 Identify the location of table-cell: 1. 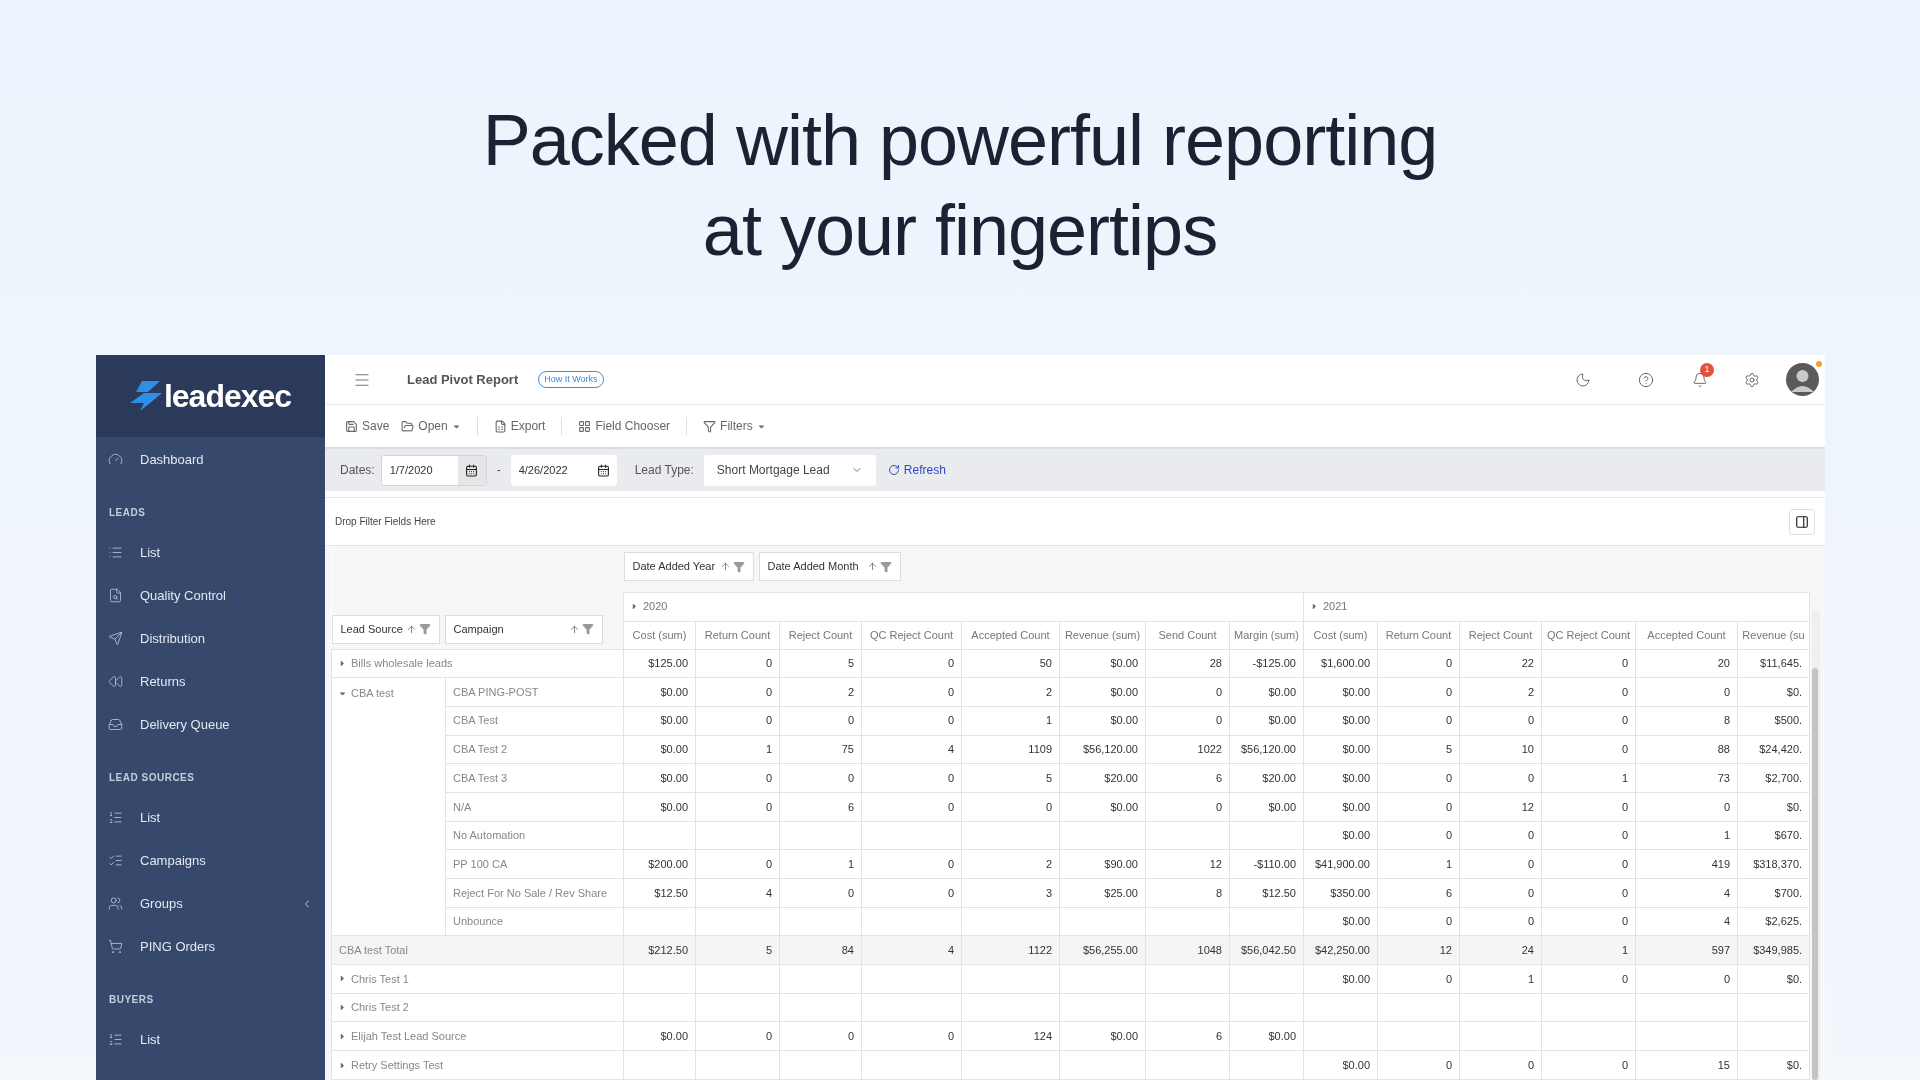
(1010, 721).